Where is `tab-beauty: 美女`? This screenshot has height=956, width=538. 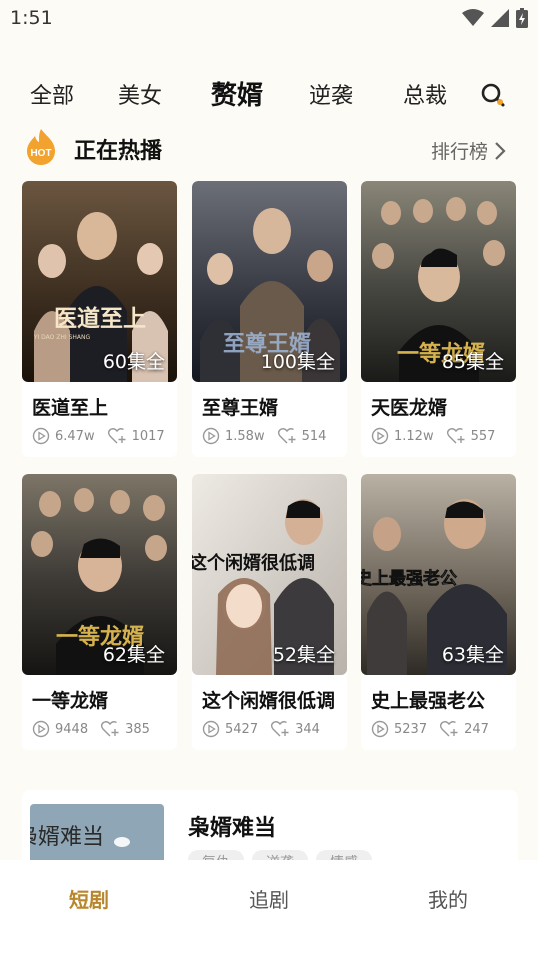 tab-beauty: 美女 is located at coordinates (140, 94).